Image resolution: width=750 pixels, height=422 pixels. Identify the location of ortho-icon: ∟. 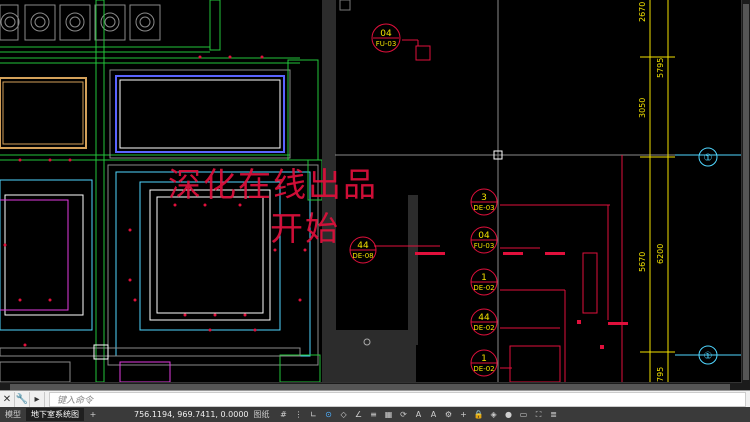
(314, 414).